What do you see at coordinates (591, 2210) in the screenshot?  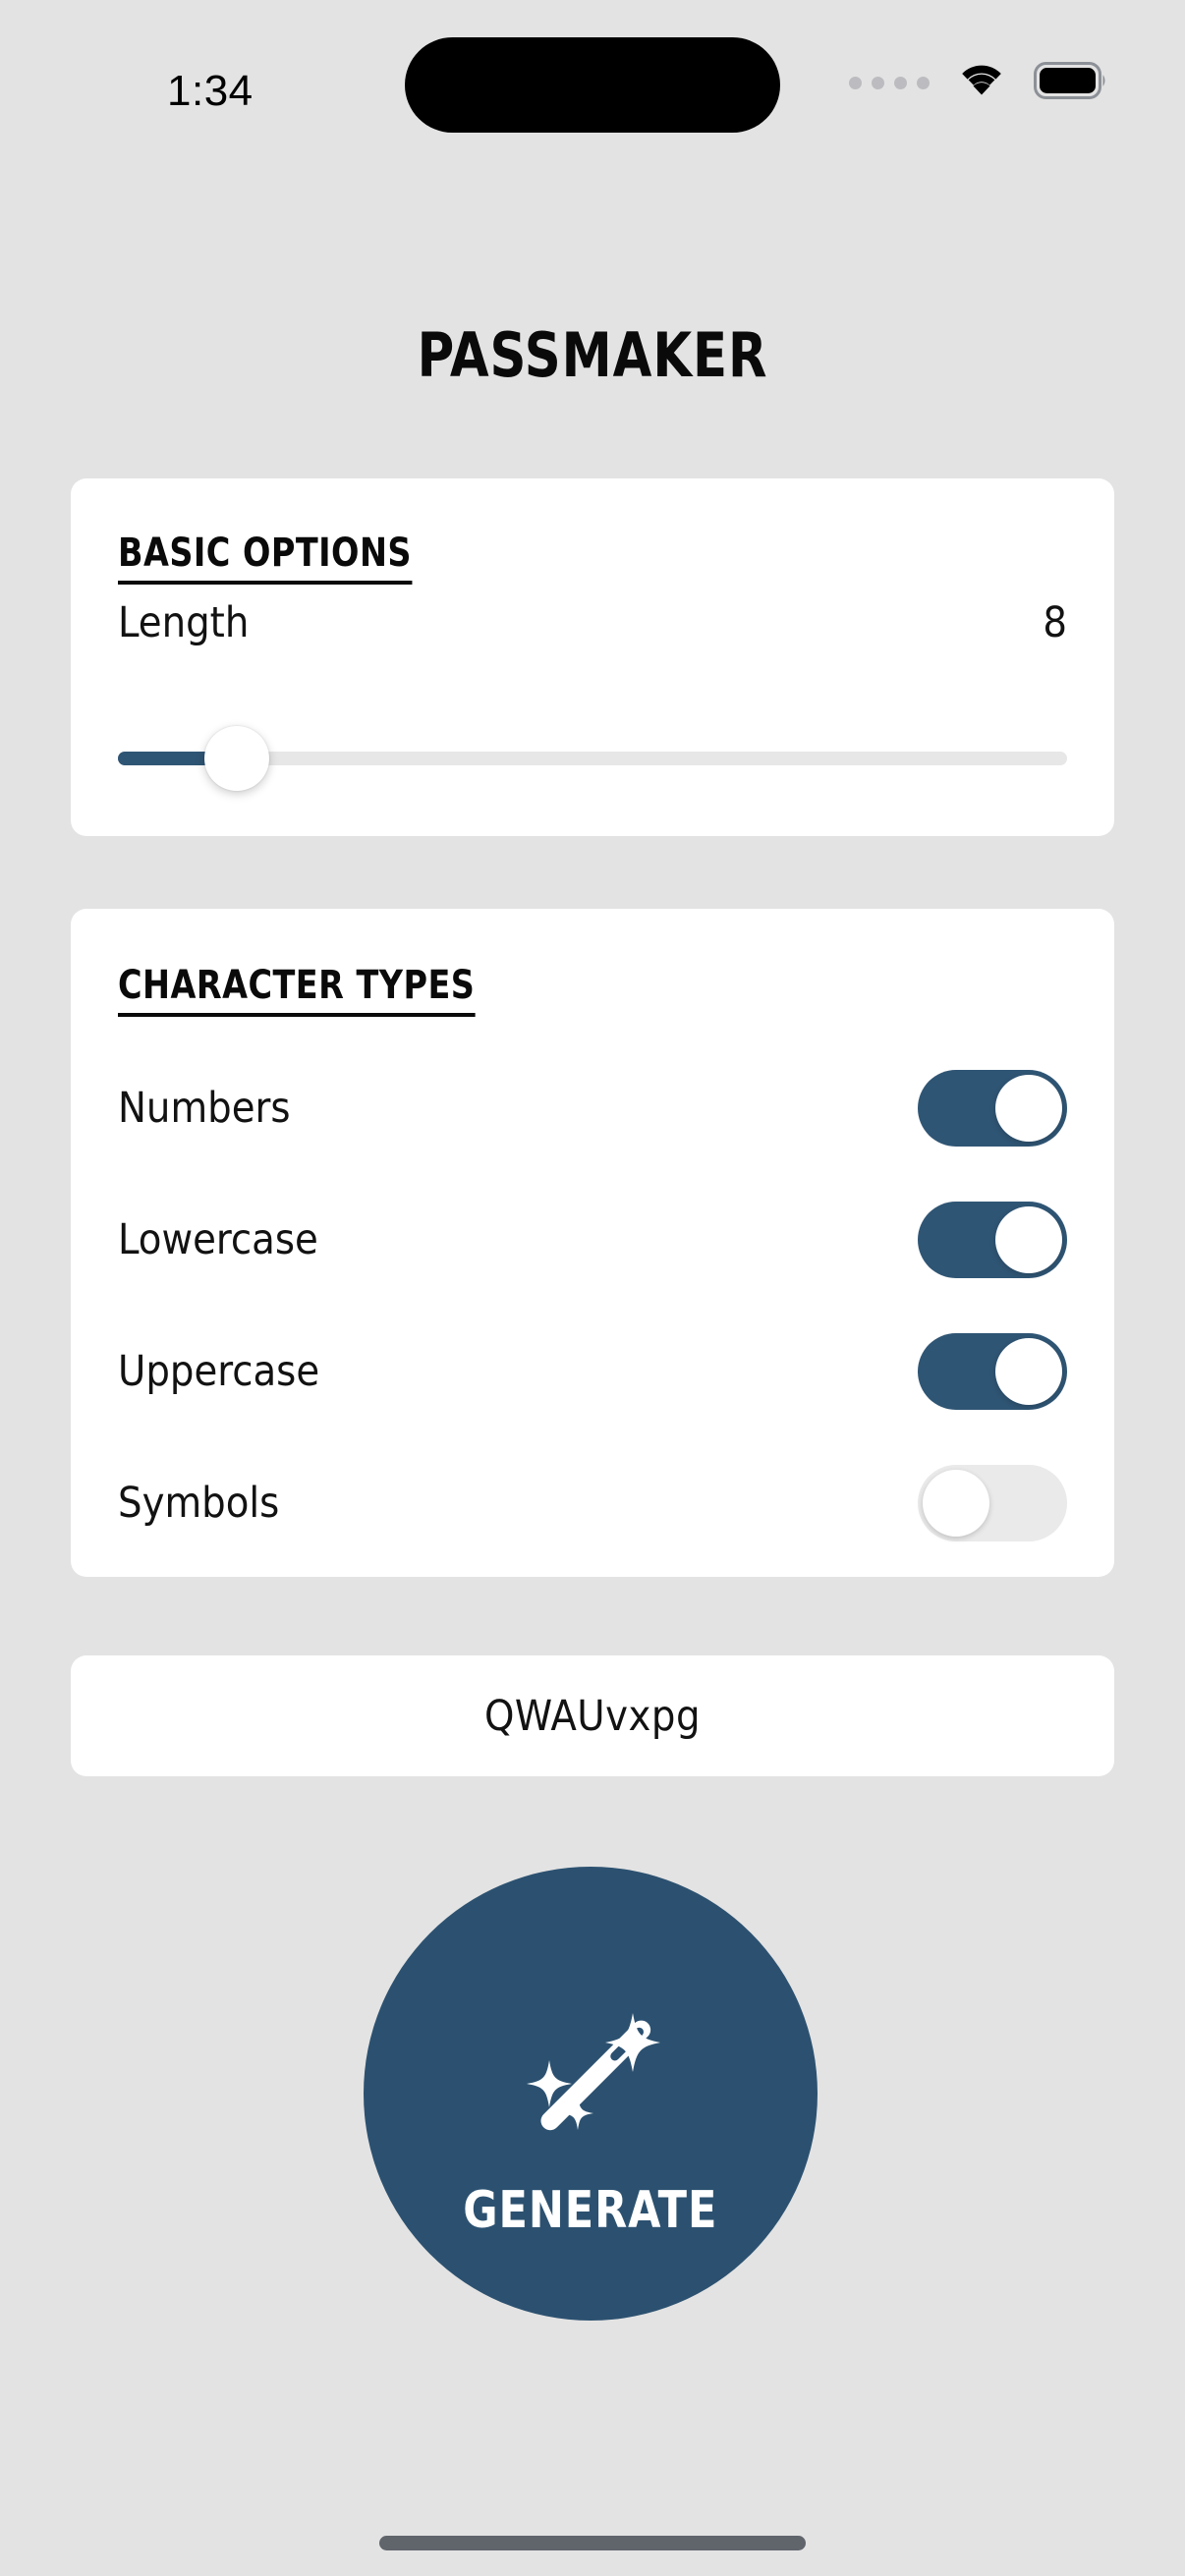 I see `generate-button-label: GENERATE` at bounding box center [591, 2210].